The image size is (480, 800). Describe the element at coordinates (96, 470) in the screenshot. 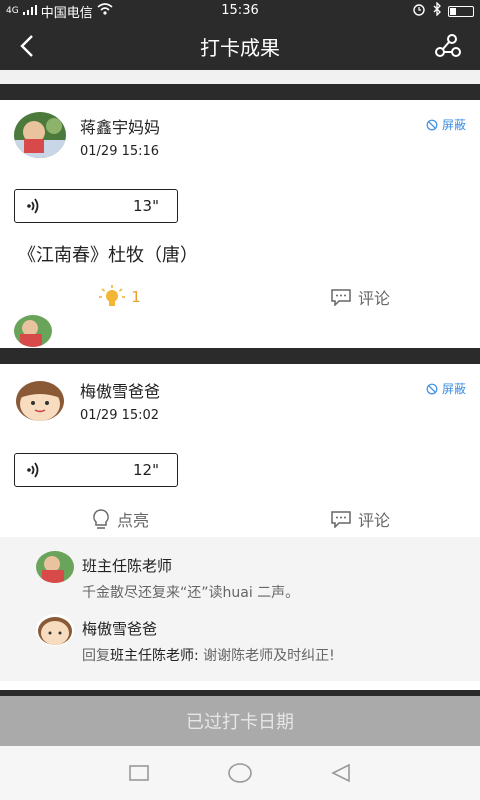

I see `audio-player: 12"` at that location.